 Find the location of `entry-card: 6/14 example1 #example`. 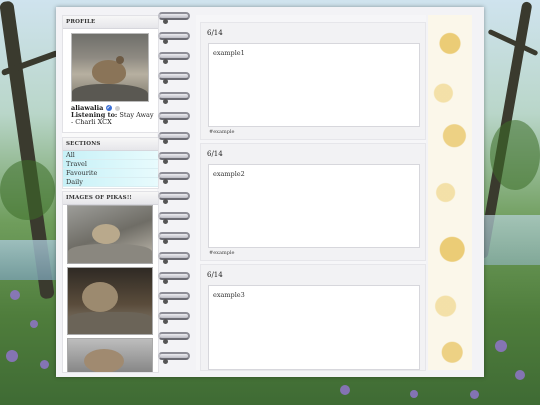

entry-card: 6/14 example1 #example is located at coordinates (313, 81).